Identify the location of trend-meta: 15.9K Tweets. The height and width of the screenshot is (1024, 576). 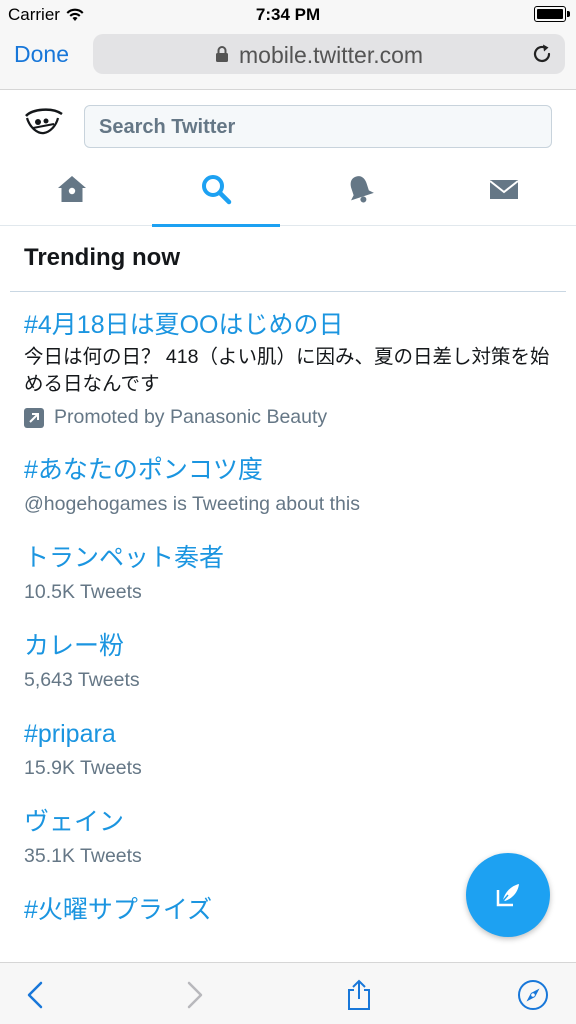
(83, 768).